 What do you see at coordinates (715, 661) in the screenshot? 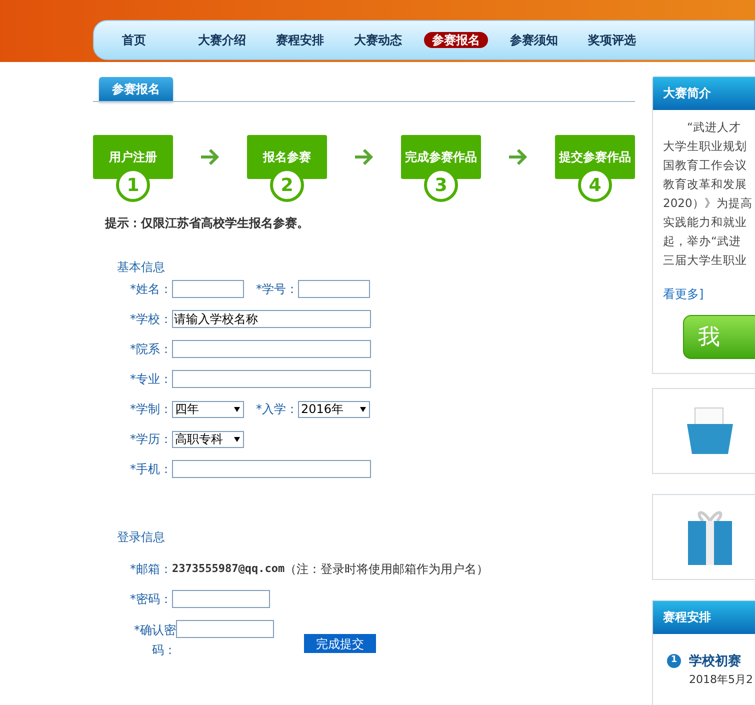
I see `schedule-title: 学校初赛` at bounding box center [715, 661].